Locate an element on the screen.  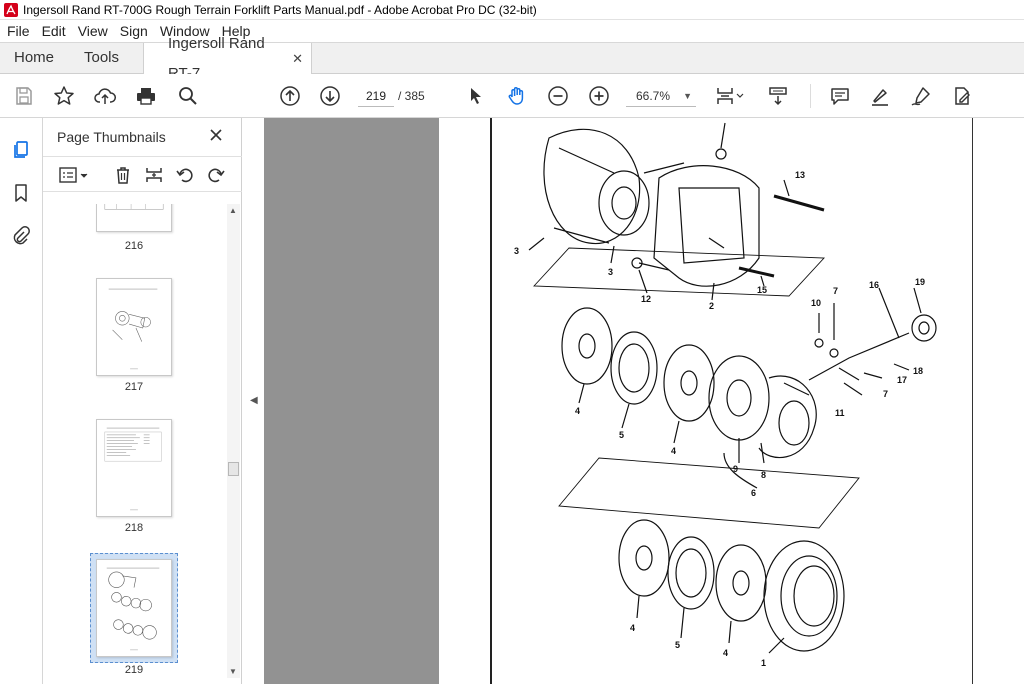
prev-page-icon is located at coordinates (290, 96).